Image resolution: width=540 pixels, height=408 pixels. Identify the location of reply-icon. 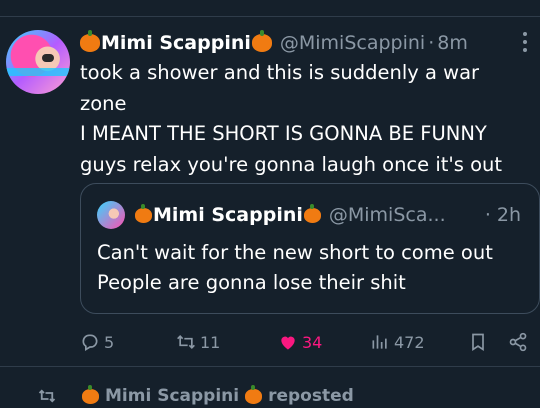
(90, 342).